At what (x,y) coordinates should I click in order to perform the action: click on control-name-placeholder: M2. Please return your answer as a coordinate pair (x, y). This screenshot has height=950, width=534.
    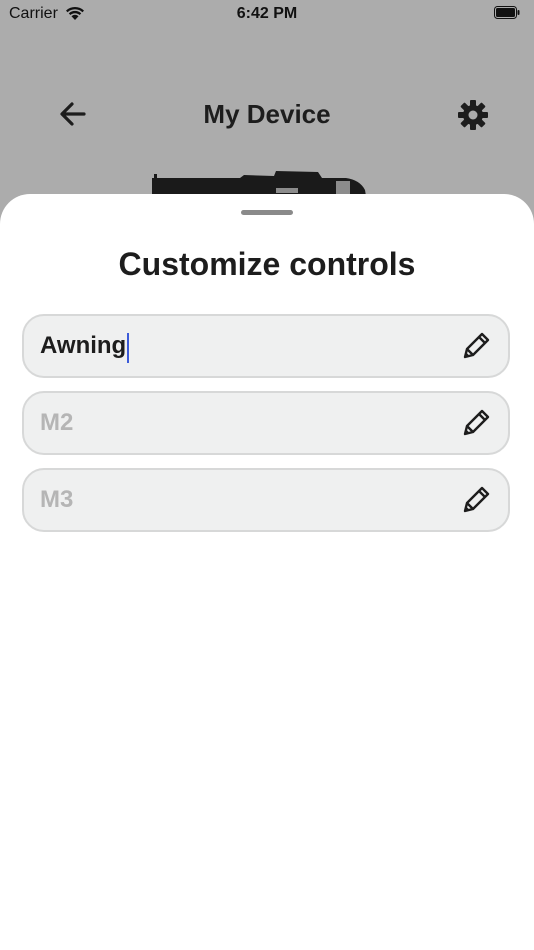
    Looking at the image, I should click on (56, 423).